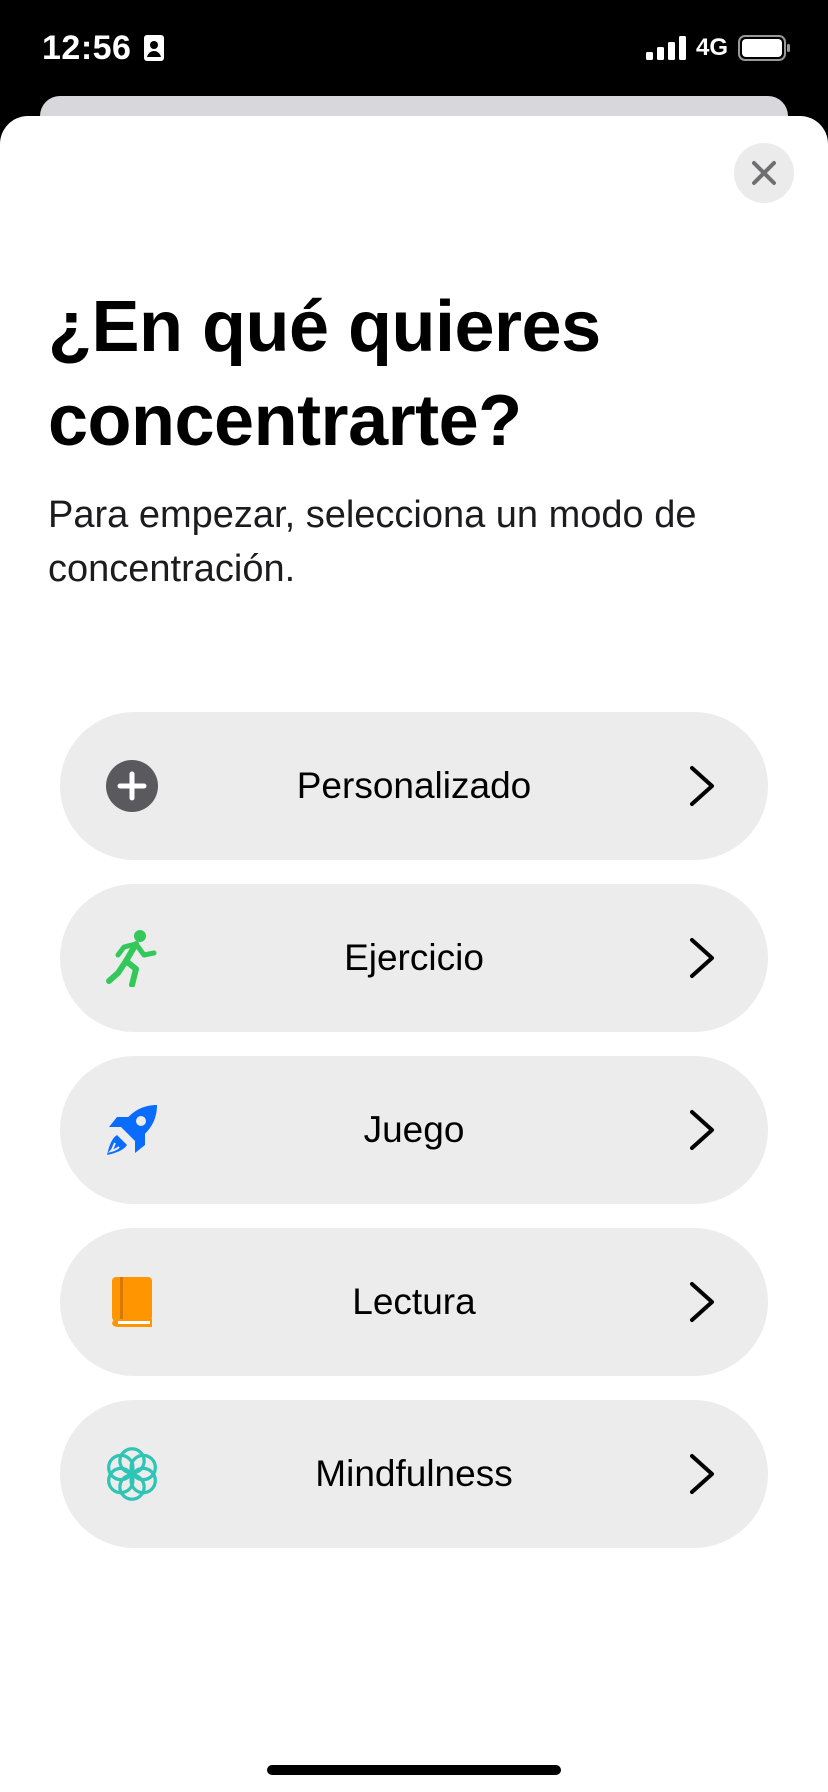 Image resolution: width=828 pixels, height=1792 pixels. I want to click on book-icon, so click(132, 1302).